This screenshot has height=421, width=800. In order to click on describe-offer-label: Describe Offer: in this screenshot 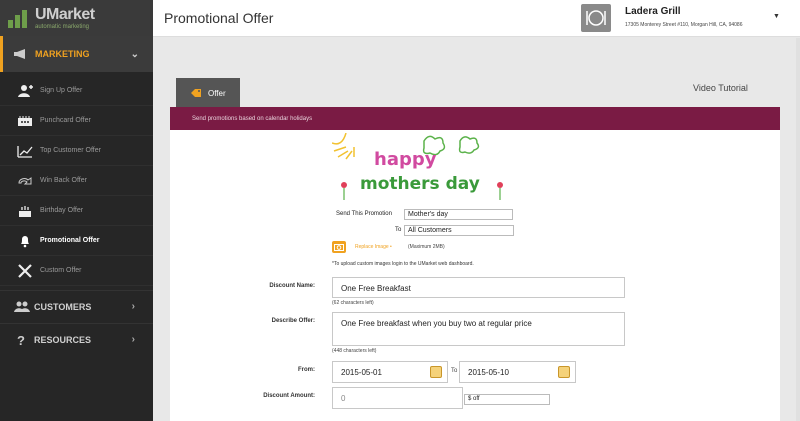, I will do `click(293, 321)`.